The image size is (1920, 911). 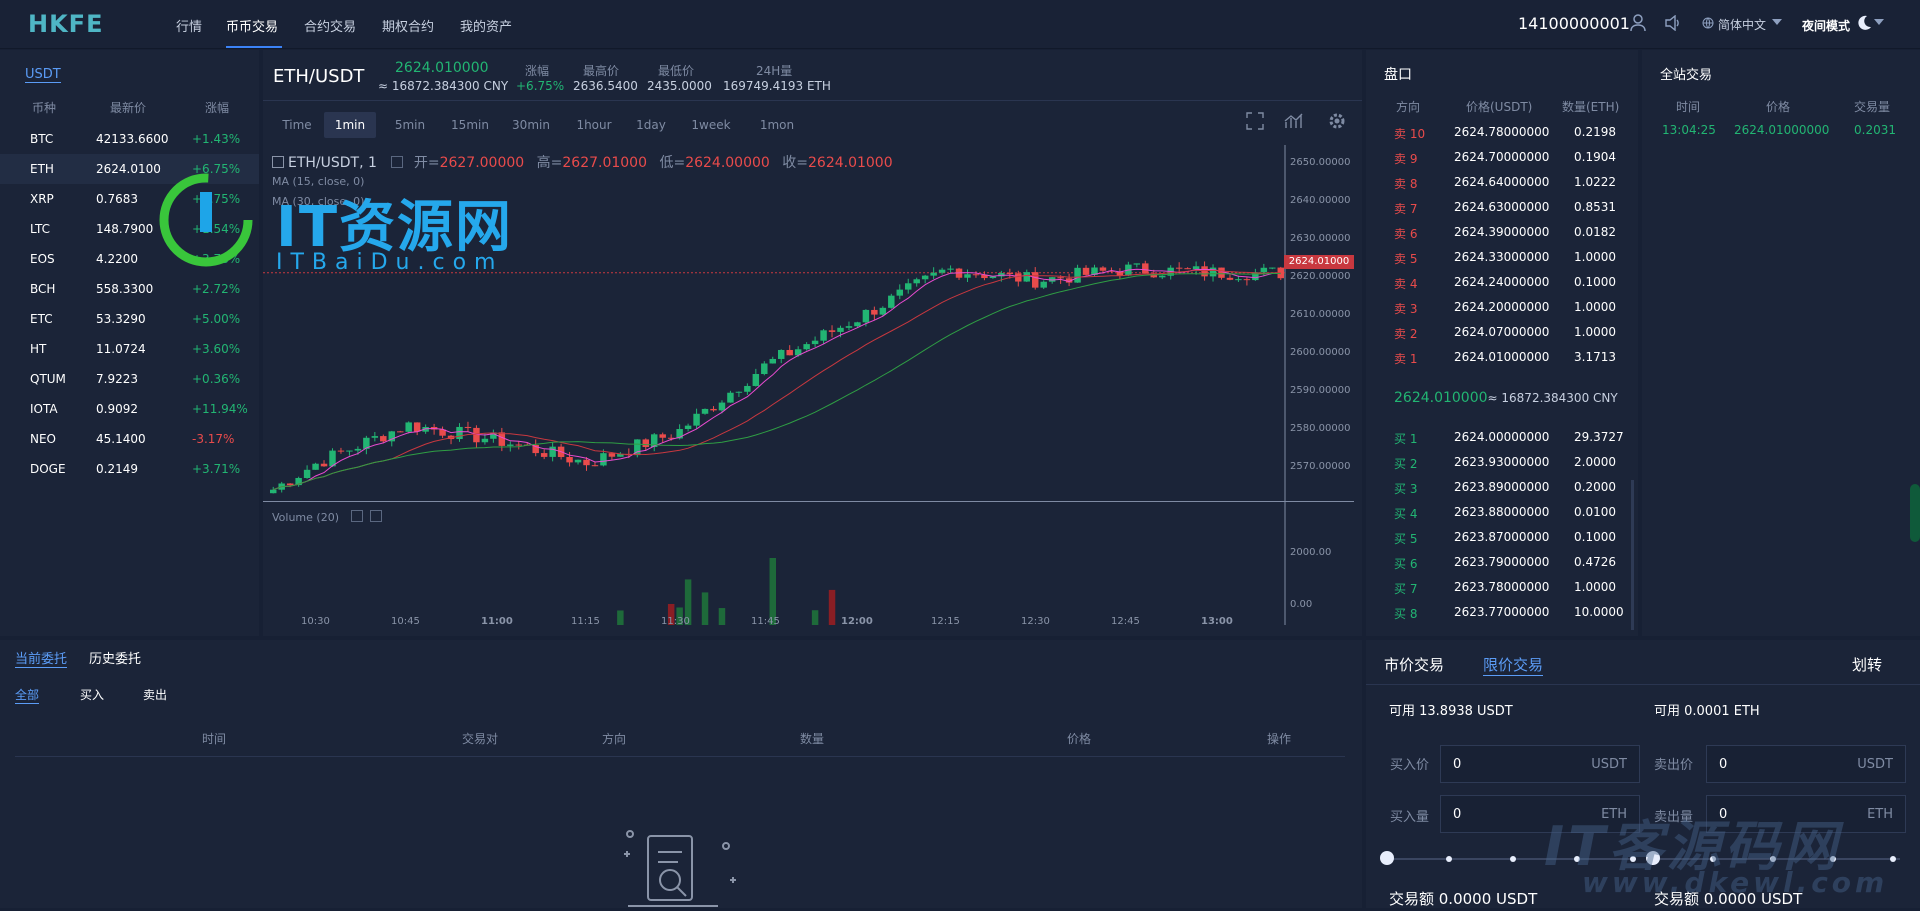 I want to click on market-row: BCH 558.3300 +2.72%, so click(x=129, y=289).